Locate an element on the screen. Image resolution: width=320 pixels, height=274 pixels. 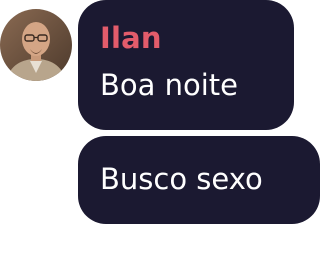
message-text: Busco sexo is located at coordinates (181, 179).